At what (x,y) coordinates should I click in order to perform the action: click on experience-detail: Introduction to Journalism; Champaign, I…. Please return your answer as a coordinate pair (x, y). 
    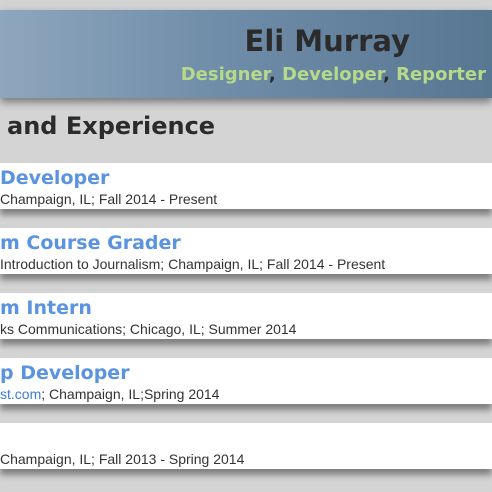
    Looking at the image, I should click on (193, 264).